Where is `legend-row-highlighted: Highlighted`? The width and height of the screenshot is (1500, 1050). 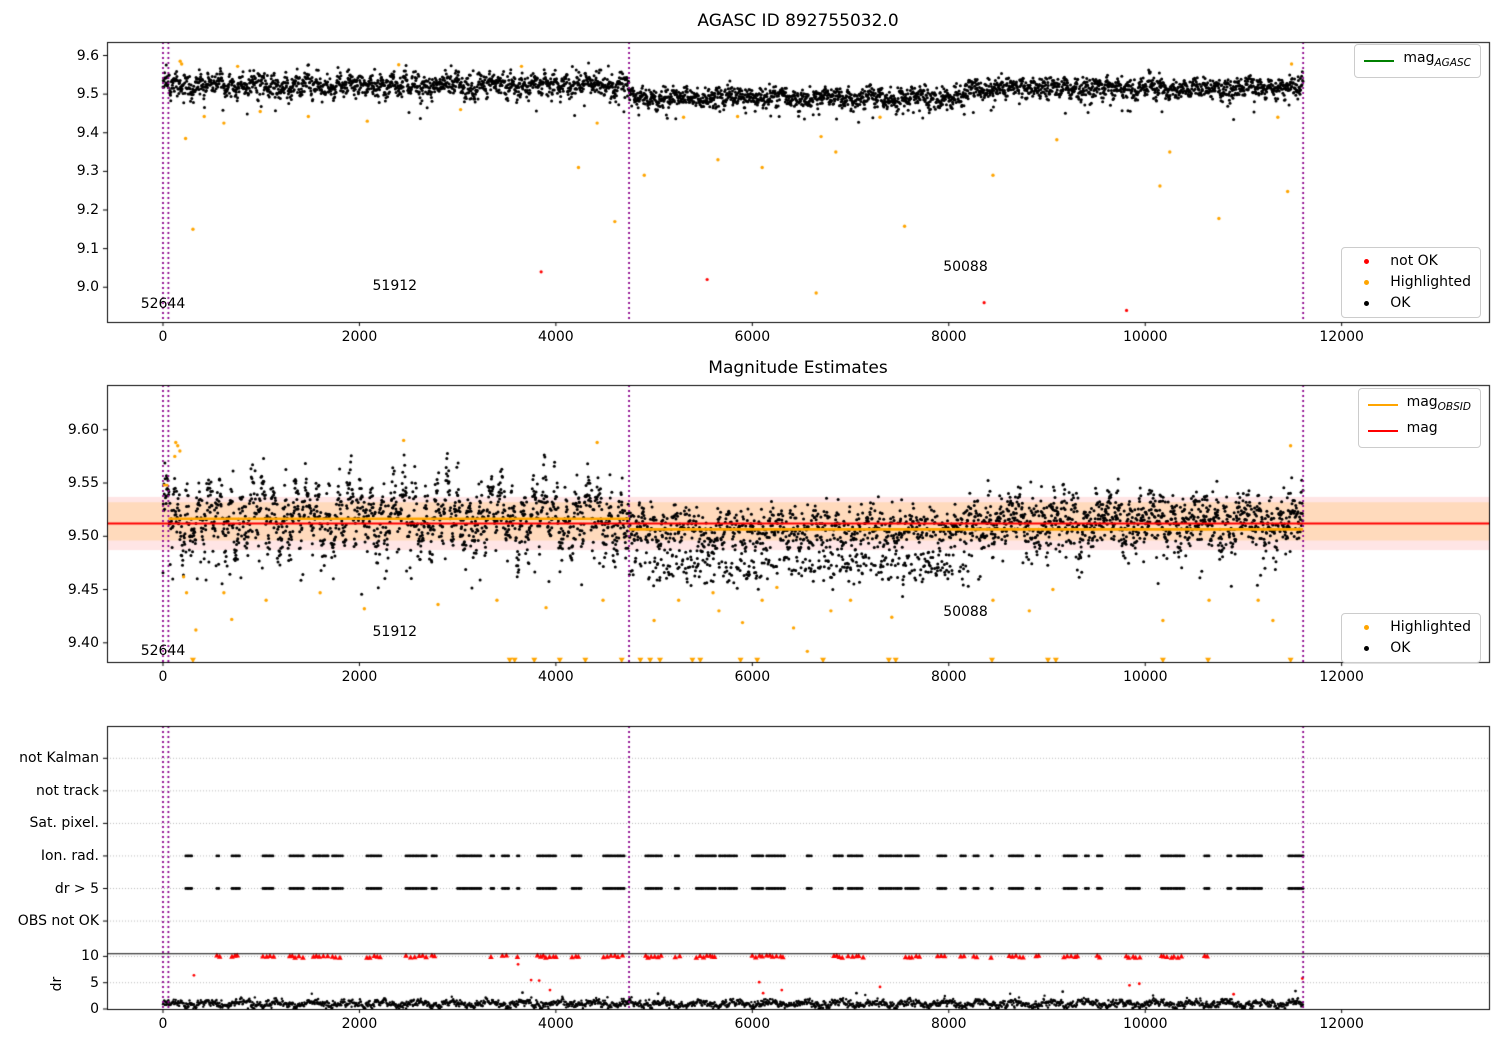
legend-row-highlighted: Highlighted is located at coordinates (1411, 282).